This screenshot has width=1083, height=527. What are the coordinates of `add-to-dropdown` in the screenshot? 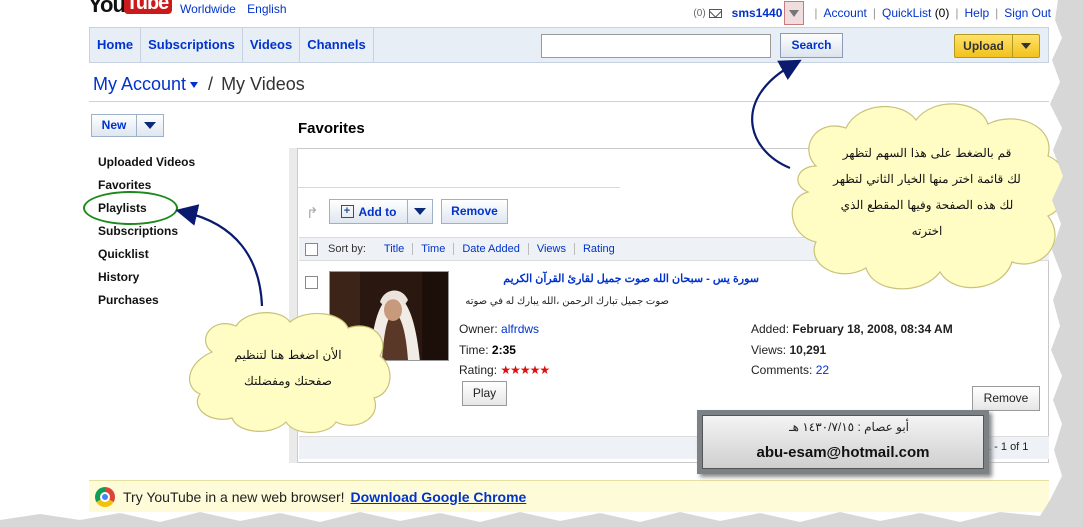 It's located at (420, 211).